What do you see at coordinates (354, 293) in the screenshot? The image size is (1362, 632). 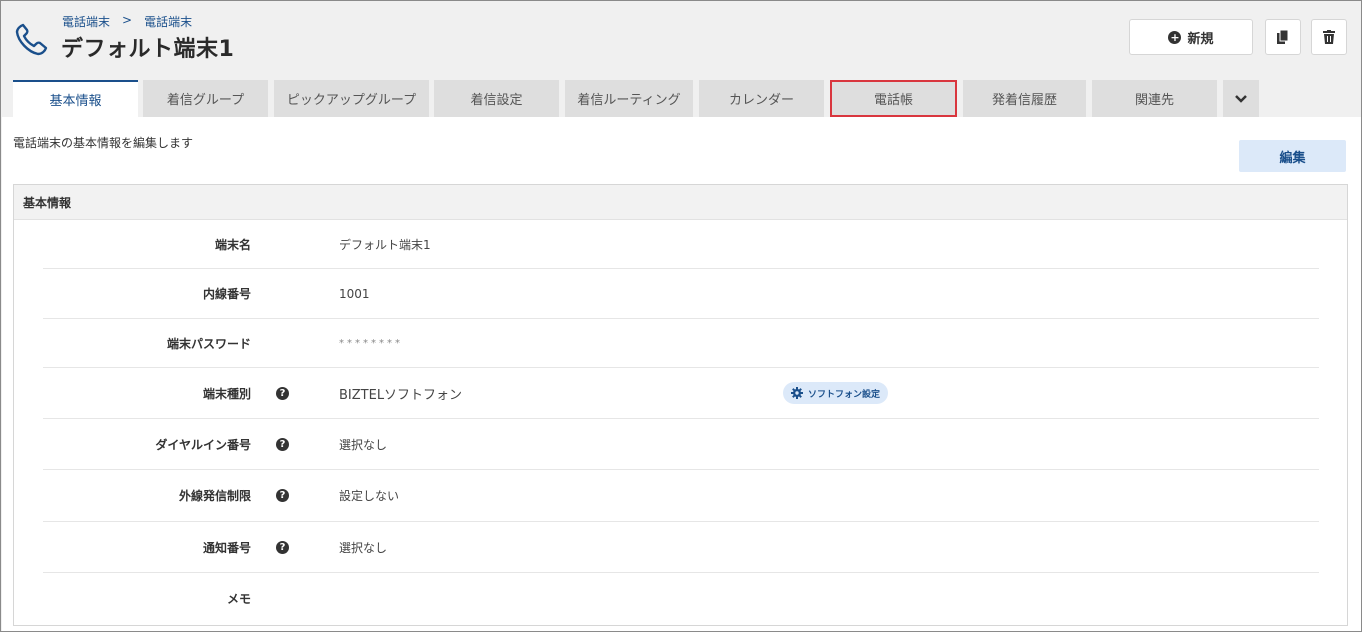 I see `field-value: 1001` at bounding box center [354, 293].